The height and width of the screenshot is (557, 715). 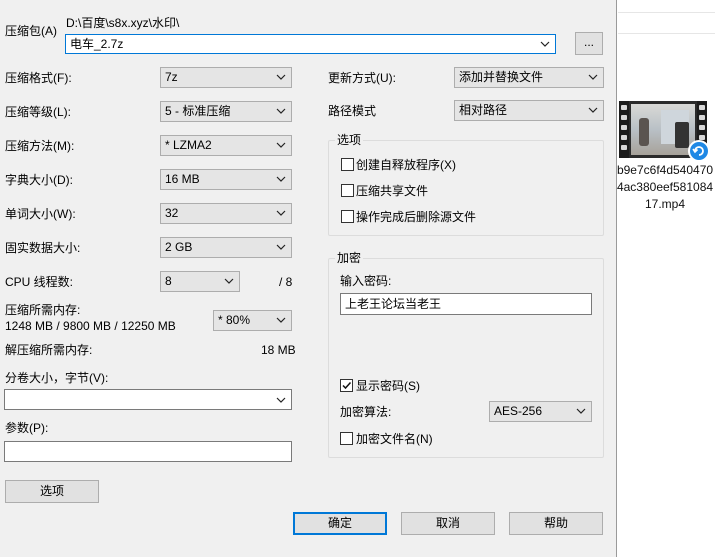 I want to click on options-group-title: 选项, so click(x=349, y=140).